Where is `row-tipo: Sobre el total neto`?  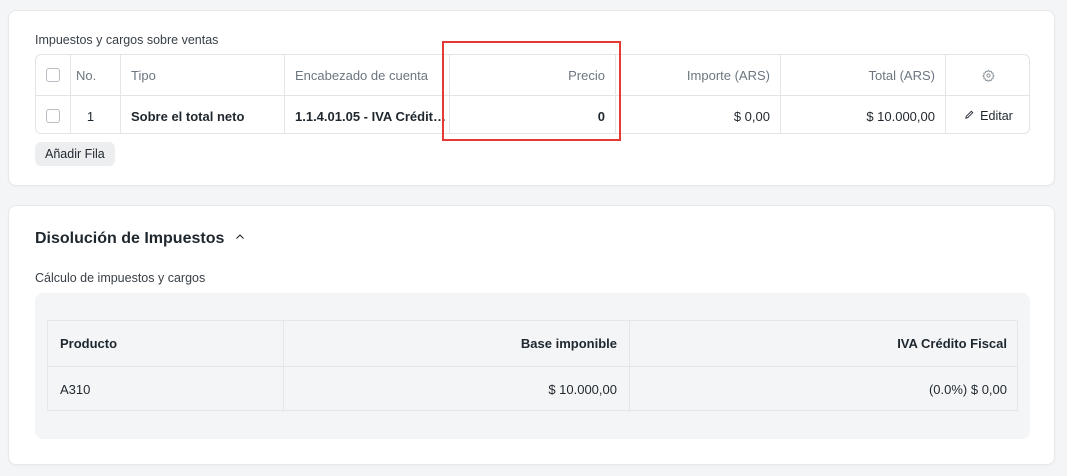
row-tipo: Sobre el total neto is located at coordinates (203, 114).